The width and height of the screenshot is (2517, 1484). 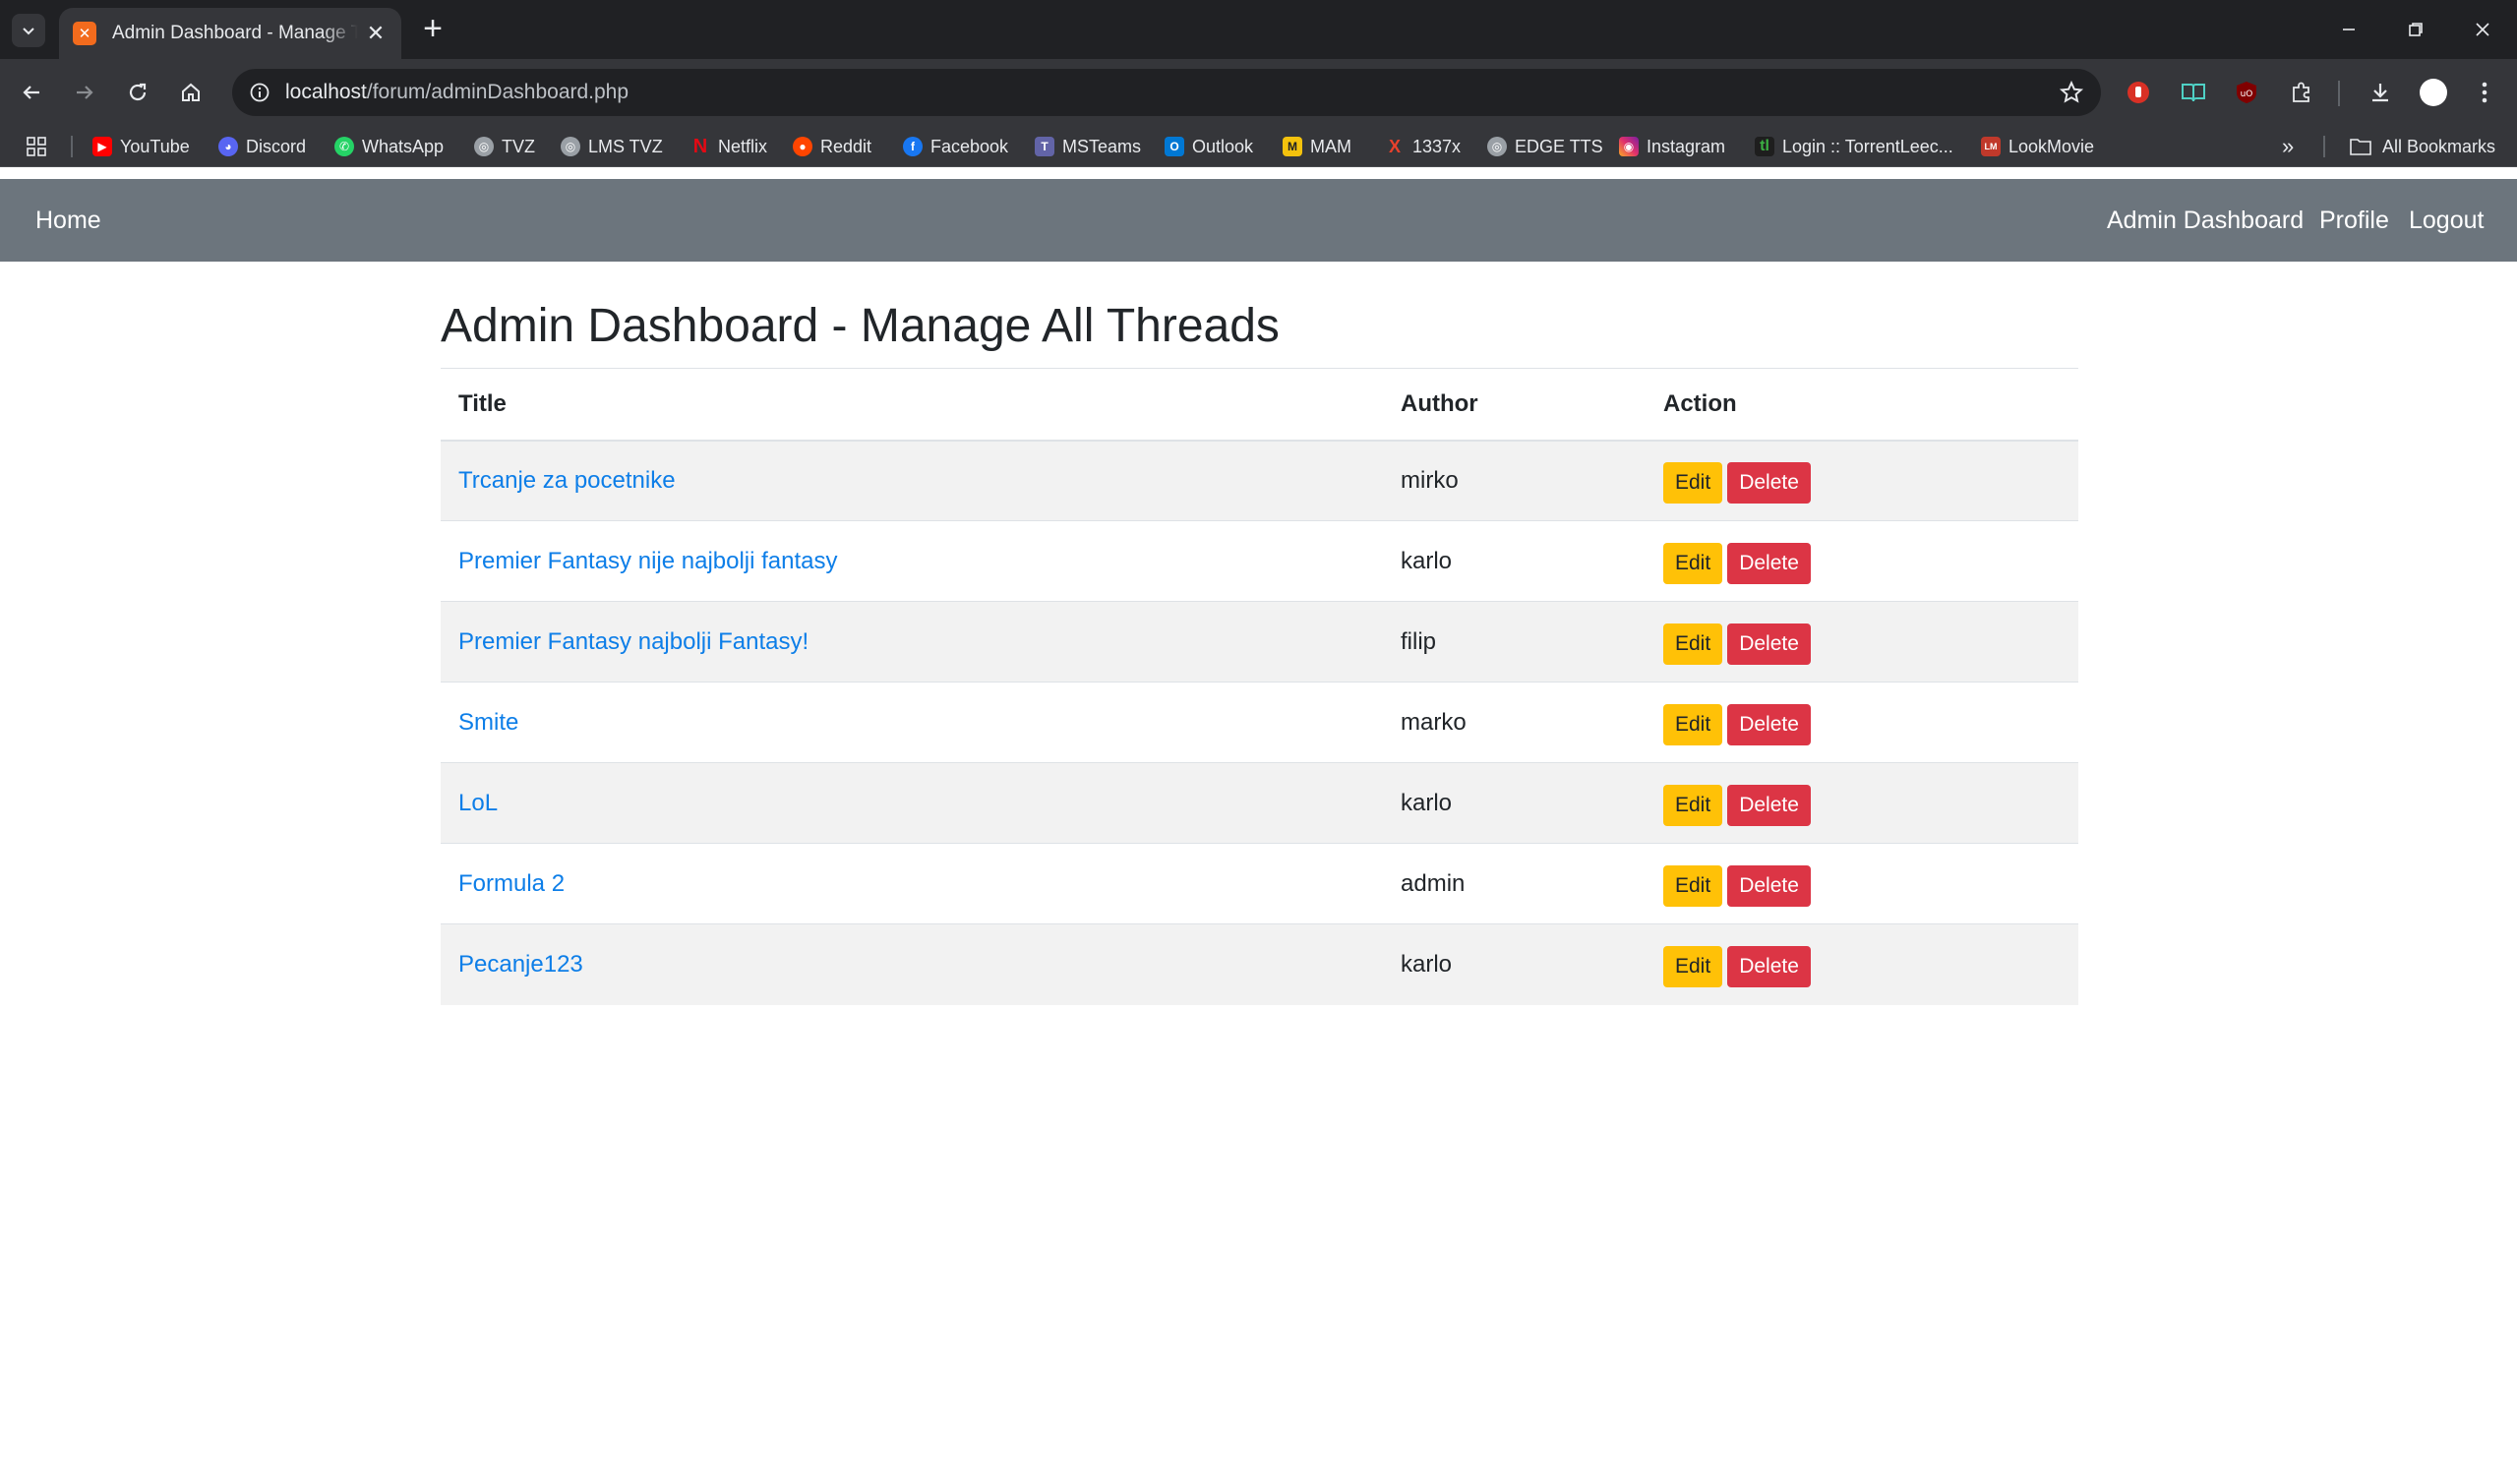 I want to click on bookmark-label: LookMovie, so click(x=2051, y=146).